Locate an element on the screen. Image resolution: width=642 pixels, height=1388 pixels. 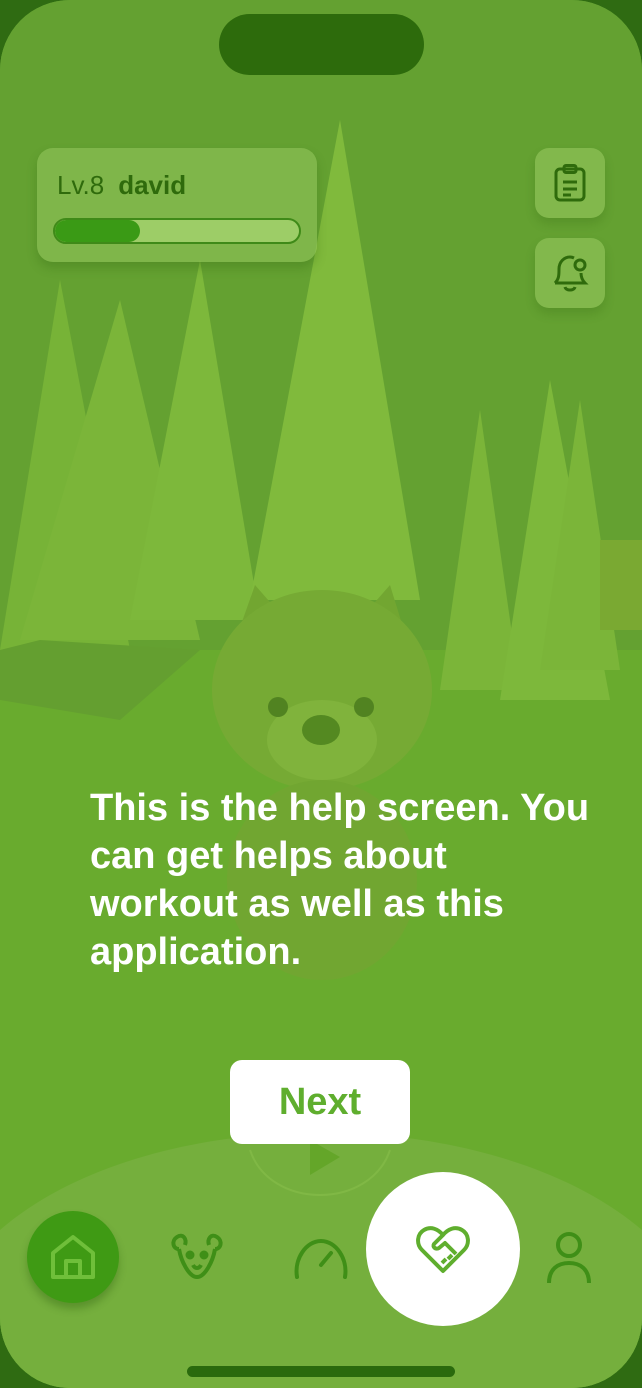
nav-workout is located at coordinates (321, 1258).